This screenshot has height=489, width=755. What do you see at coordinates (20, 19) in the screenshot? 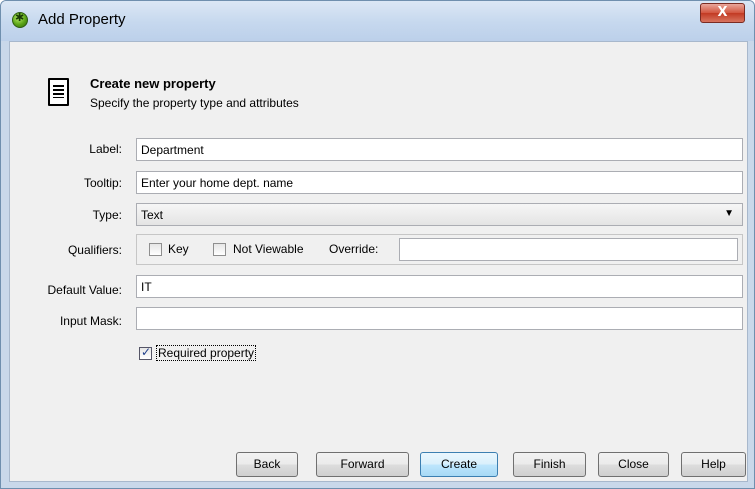
I see `app-logo-icon` at bounding box center [20, 19].